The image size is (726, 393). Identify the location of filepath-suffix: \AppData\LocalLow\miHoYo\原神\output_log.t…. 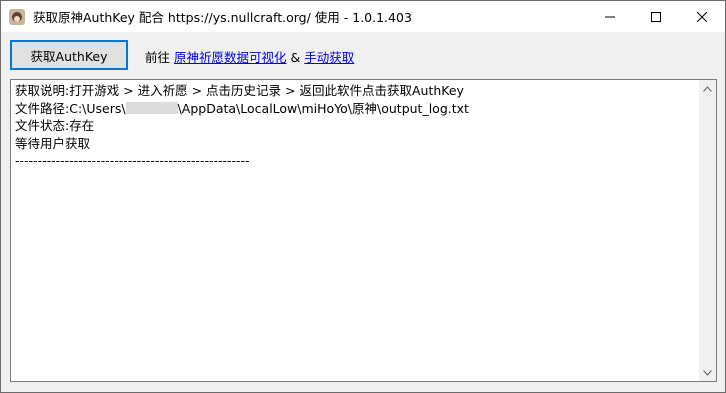
(323, 108).